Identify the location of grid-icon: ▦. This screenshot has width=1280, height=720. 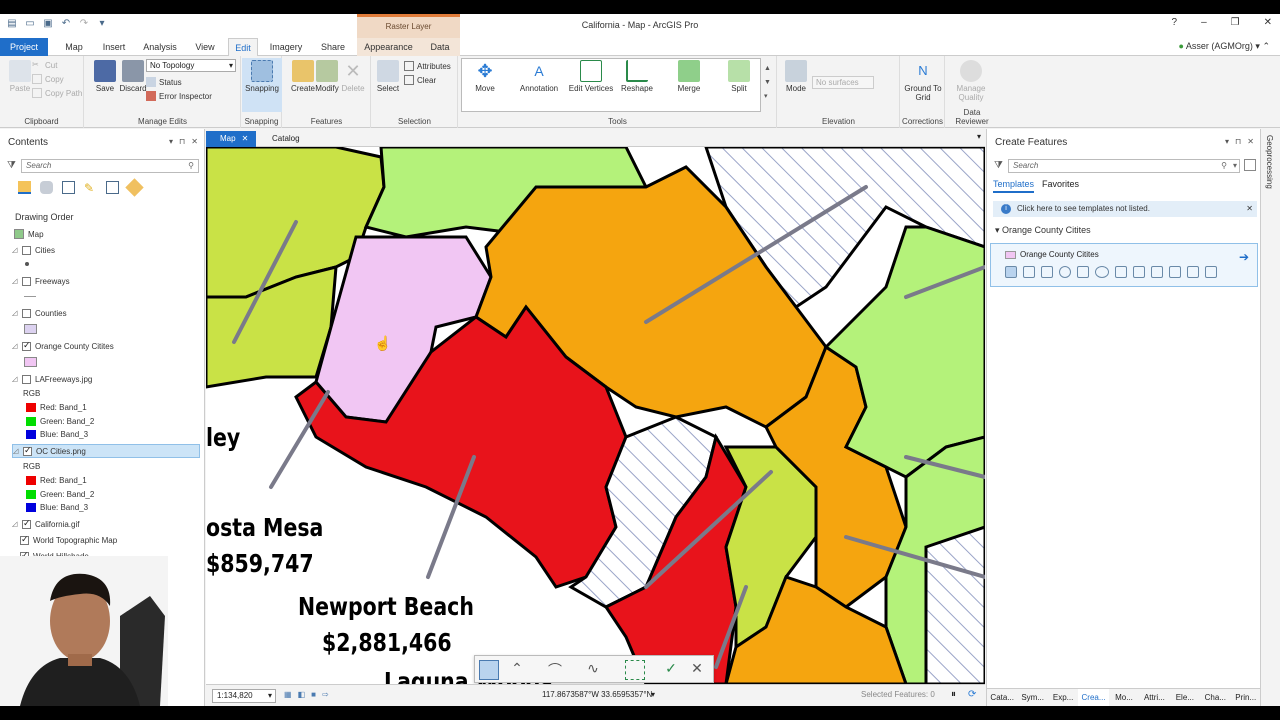
(288, 694).